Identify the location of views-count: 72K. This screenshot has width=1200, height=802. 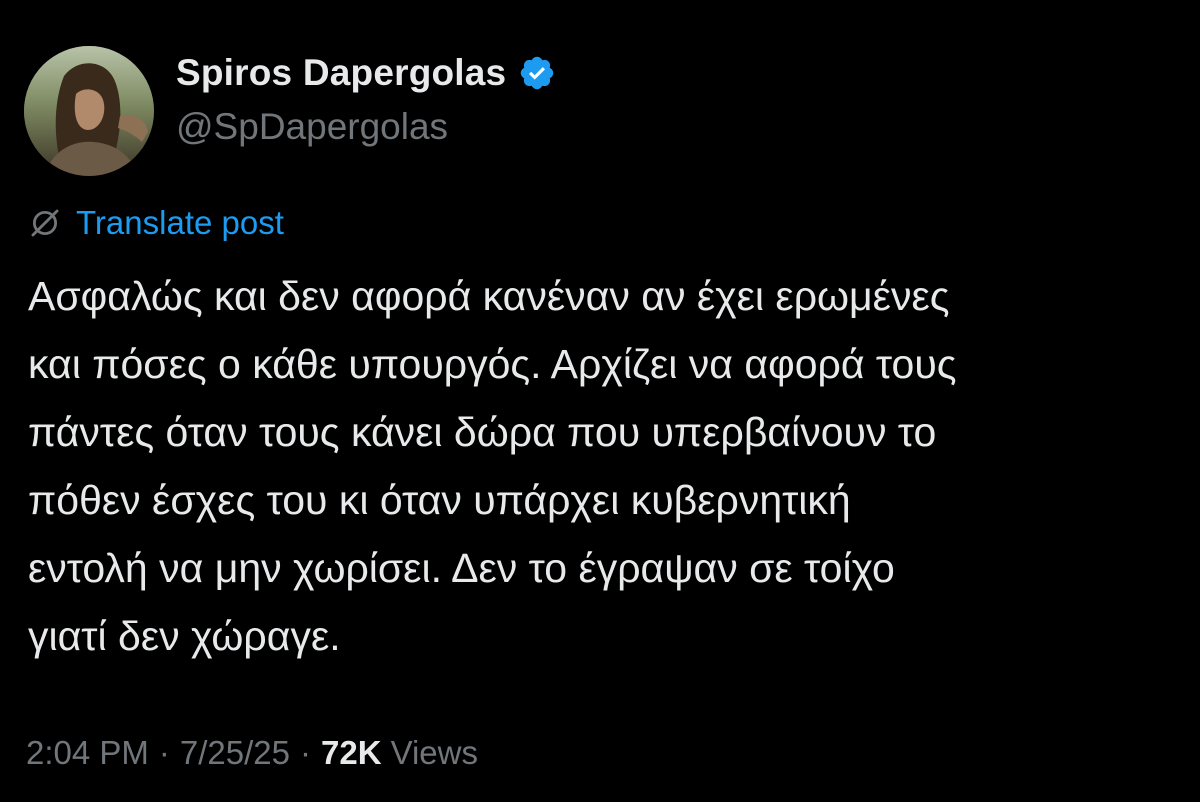
(351, 753).